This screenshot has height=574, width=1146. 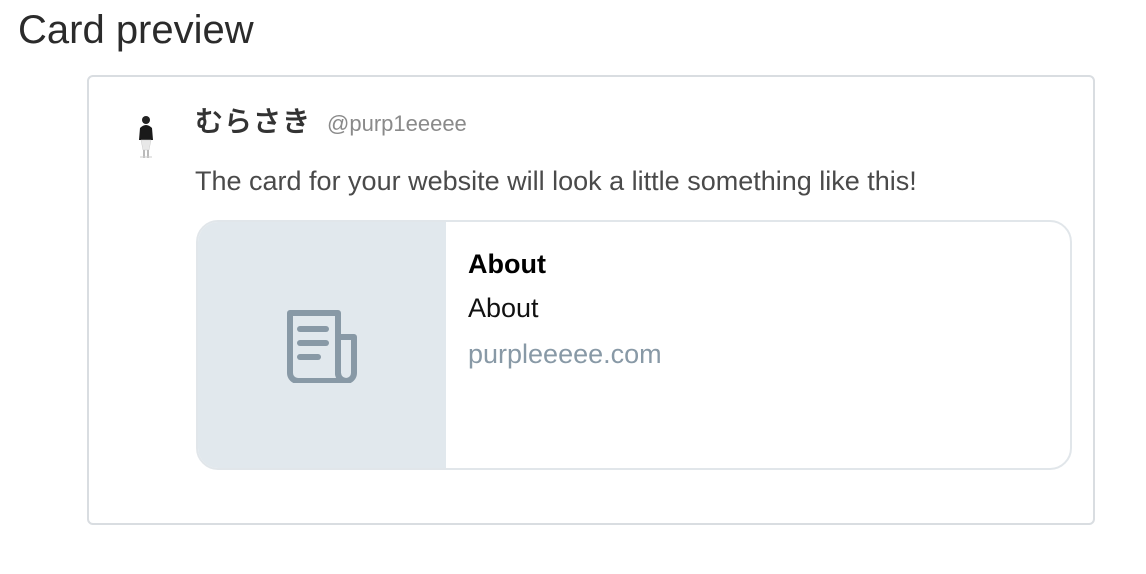 I want to click on avatar-figure-icon, so click(x=146, y=137).